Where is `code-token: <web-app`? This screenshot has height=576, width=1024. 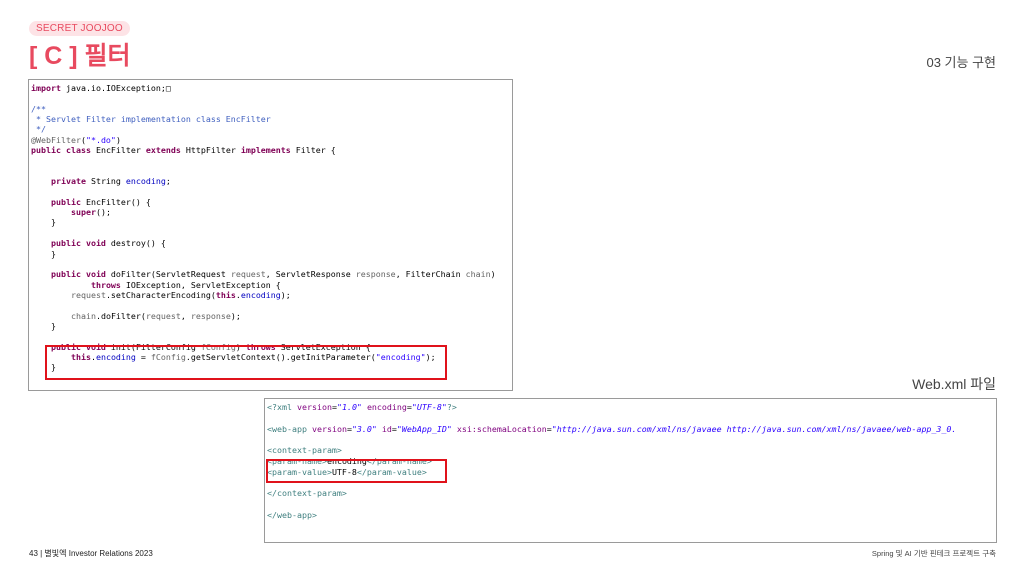 code-token: <web-app is located at coordinates (289, 428).